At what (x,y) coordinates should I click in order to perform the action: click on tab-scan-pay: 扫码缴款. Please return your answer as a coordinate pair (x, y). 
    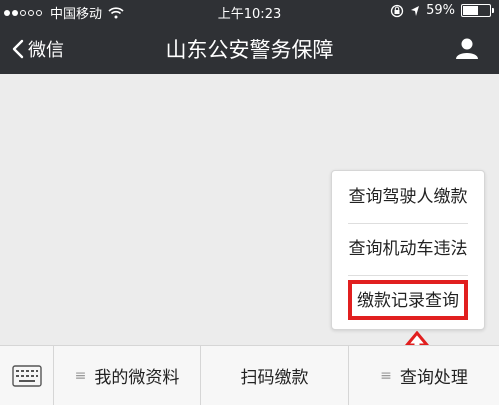
    Looking at the image, I should click on (275, 375).